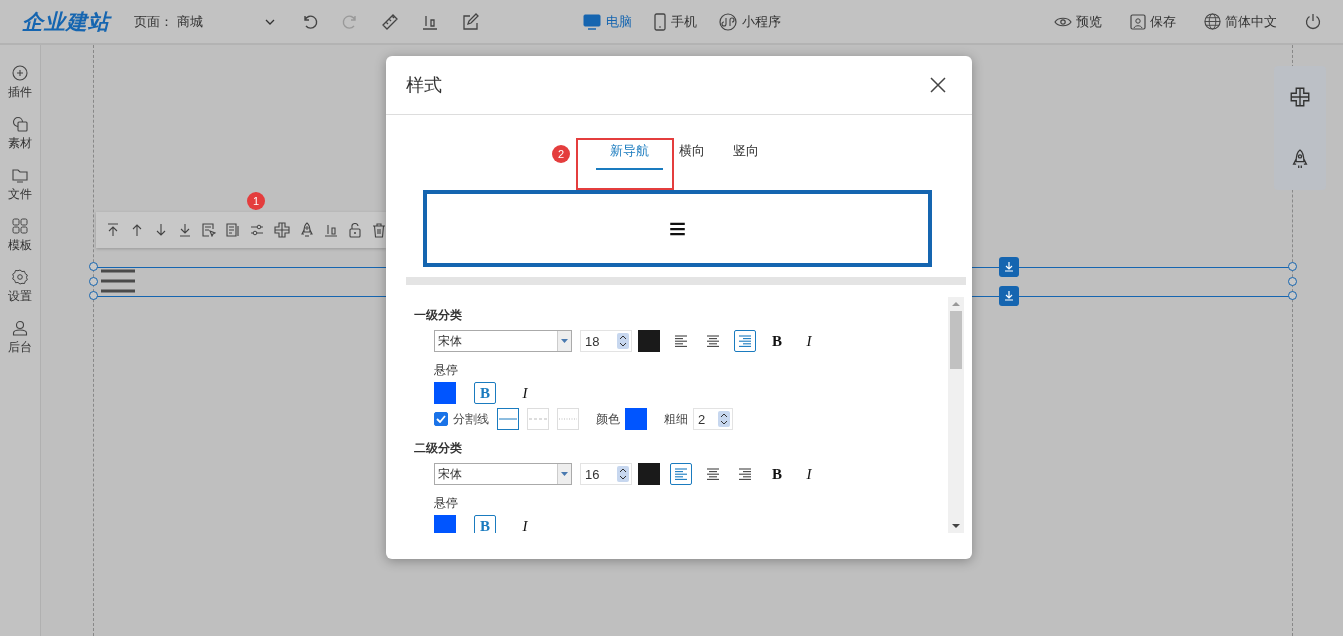  What do you see at coordinates (1240, 21) in the screenshot?
I see `header-action-button: 简体中文` at bounding box center [1240, 21].